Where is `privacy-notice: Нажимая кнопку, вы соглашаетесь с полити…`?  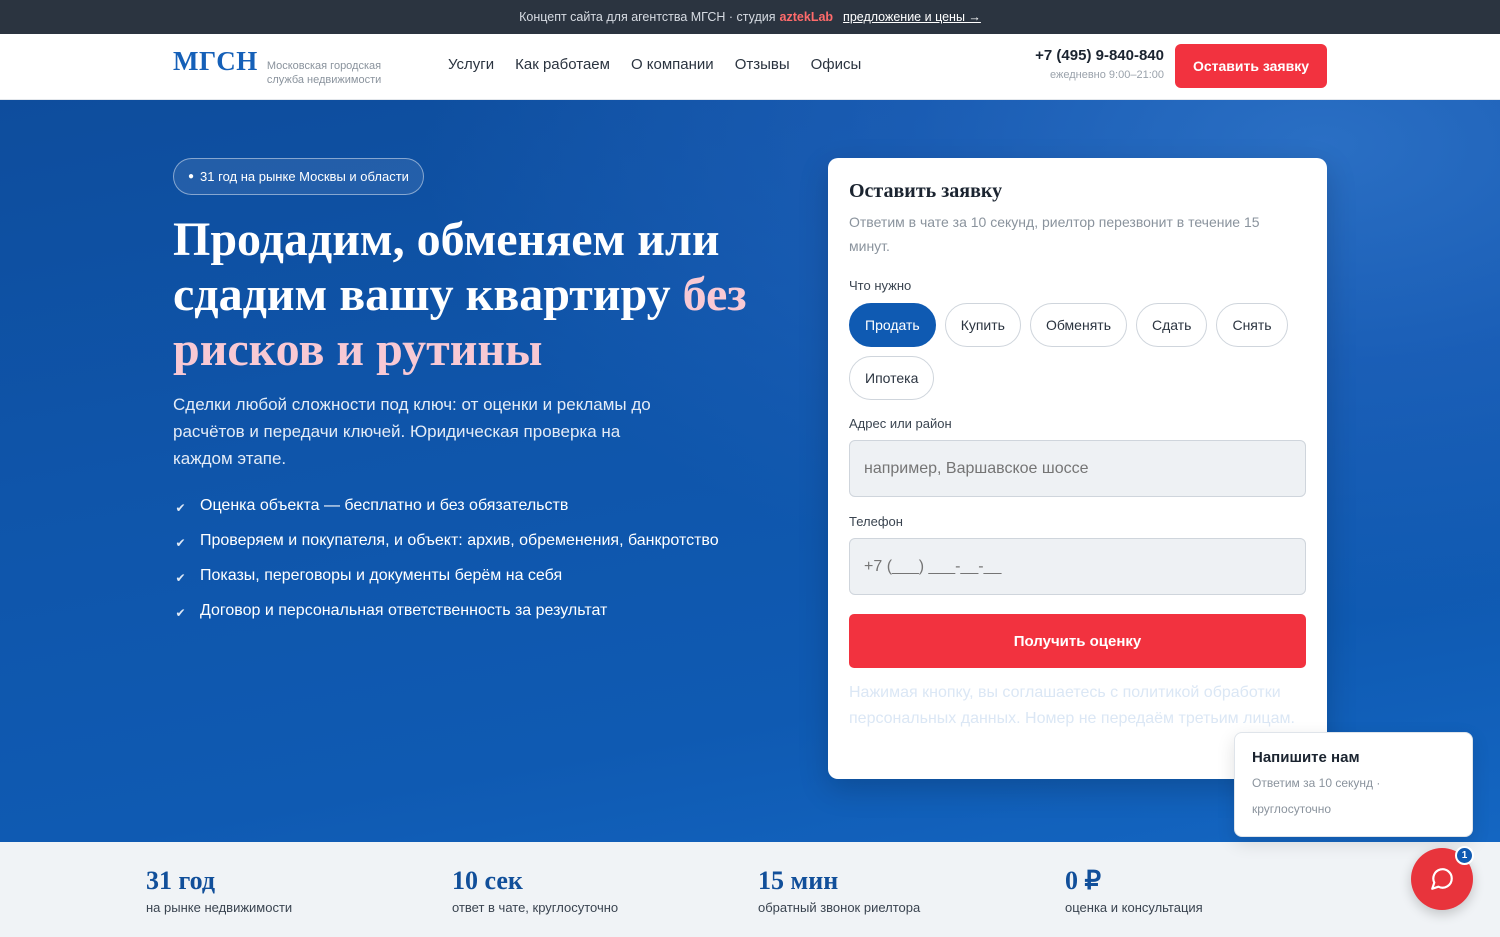
privacy-notice: Нажимая кнопку, вы соглашаетесь с полити… is located at coordinates (1072, 705).